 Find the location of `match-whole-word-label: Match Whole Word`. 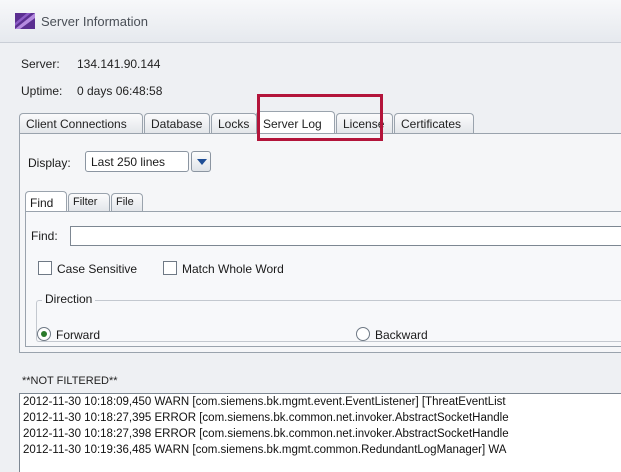

match-whole-word-label: Match Whole Word is located at coordinates (233, 269).